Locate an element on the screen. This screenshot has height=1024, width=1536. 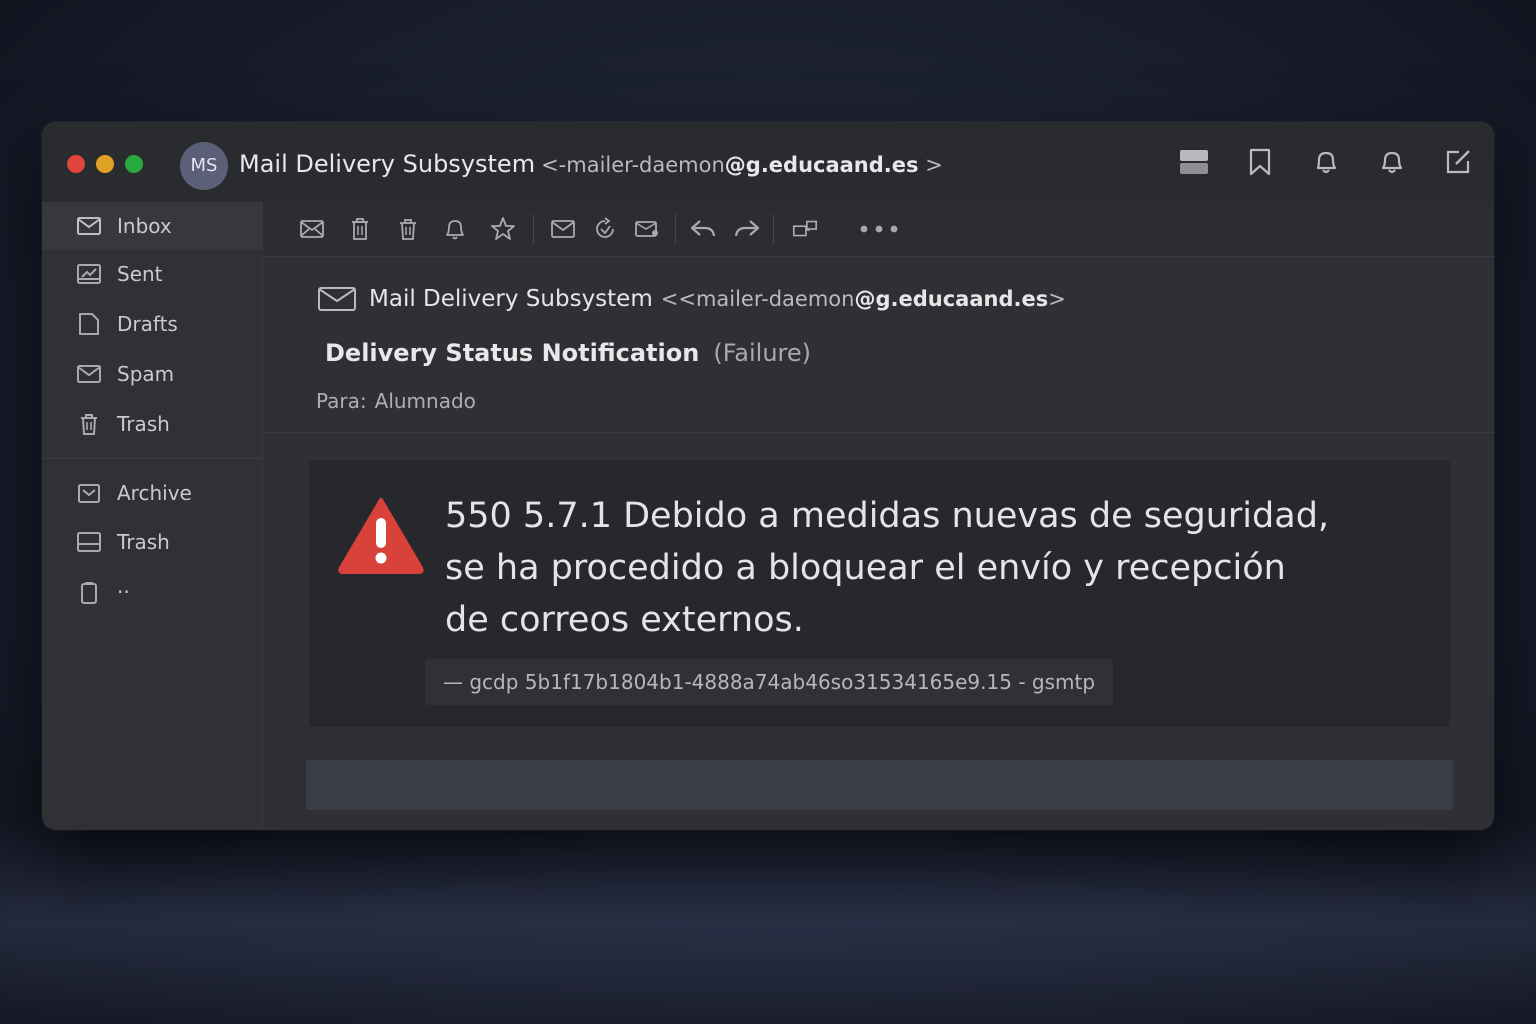
move-icon is located at coordinates (805, 229).